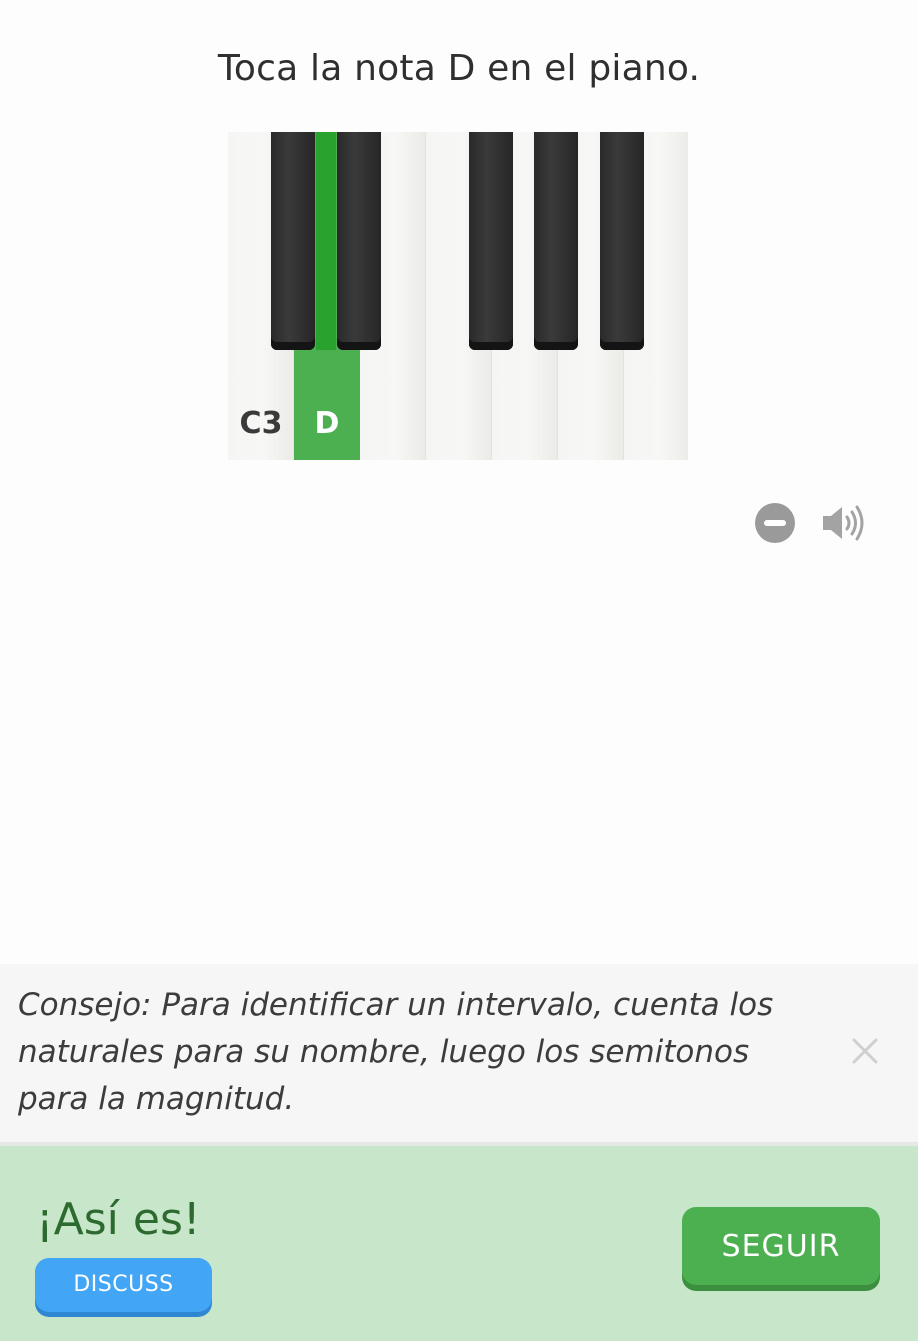 Image resolution: width=918 pixels, height=1341 pixels. I want to click on key-label-c3: C3, so click(261, 423).